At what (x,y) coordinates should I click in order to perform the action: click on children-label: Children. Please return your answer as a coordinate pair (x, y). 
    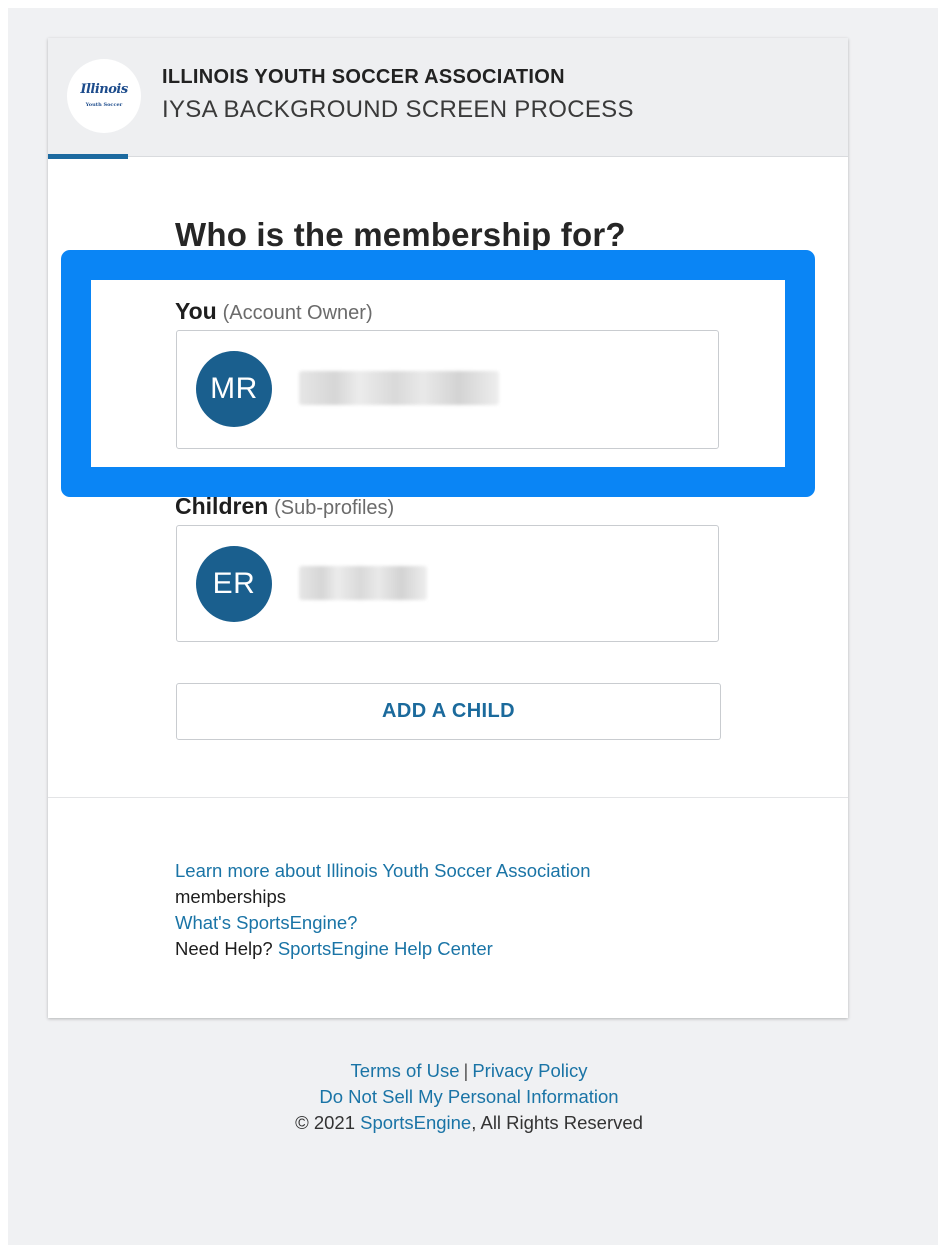
    Looking at the image, I should click on (222, 506).